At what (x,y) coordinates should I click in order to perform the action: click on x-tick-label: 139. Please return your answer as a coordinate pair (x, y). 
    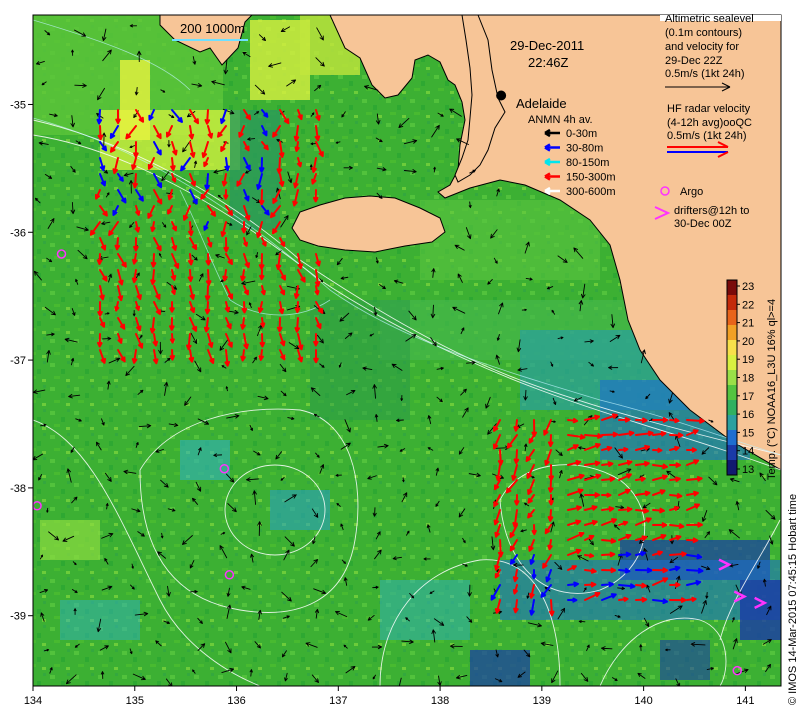
    Looking at the image, I should click on (542, 701).